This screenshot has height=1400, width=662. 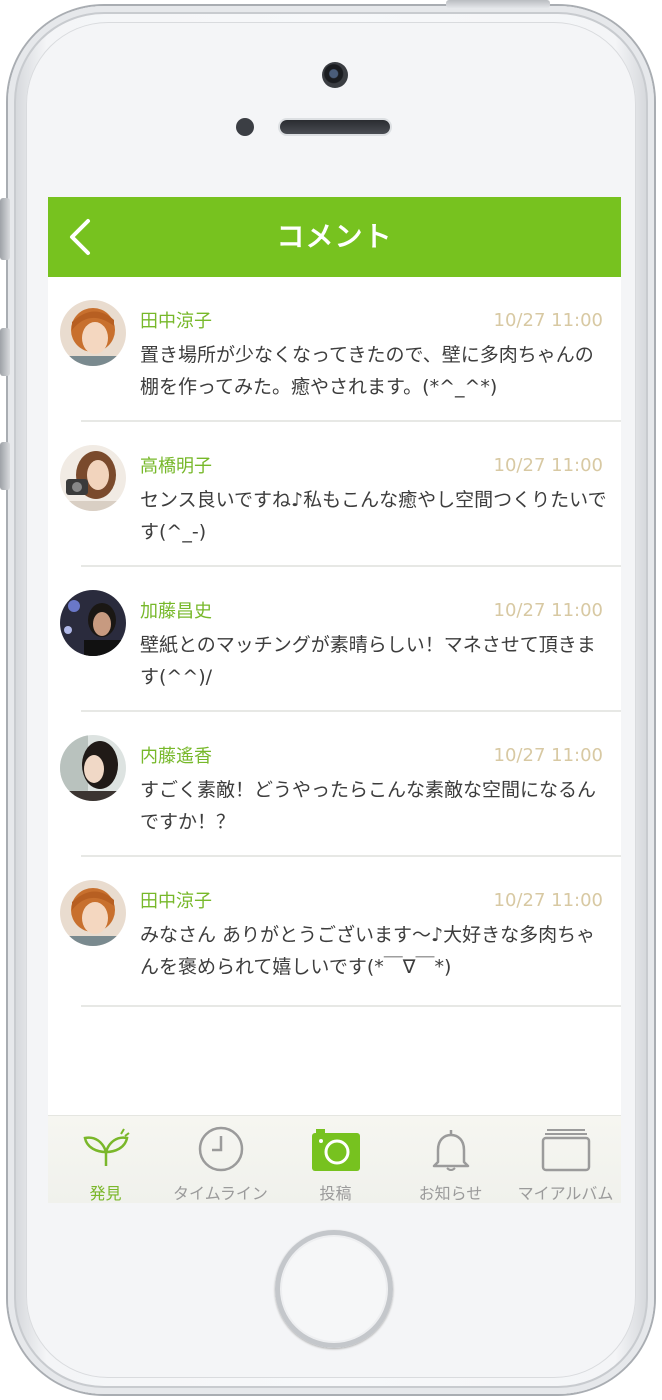 I want to click on album-icon, so click(x=566, y=1150).